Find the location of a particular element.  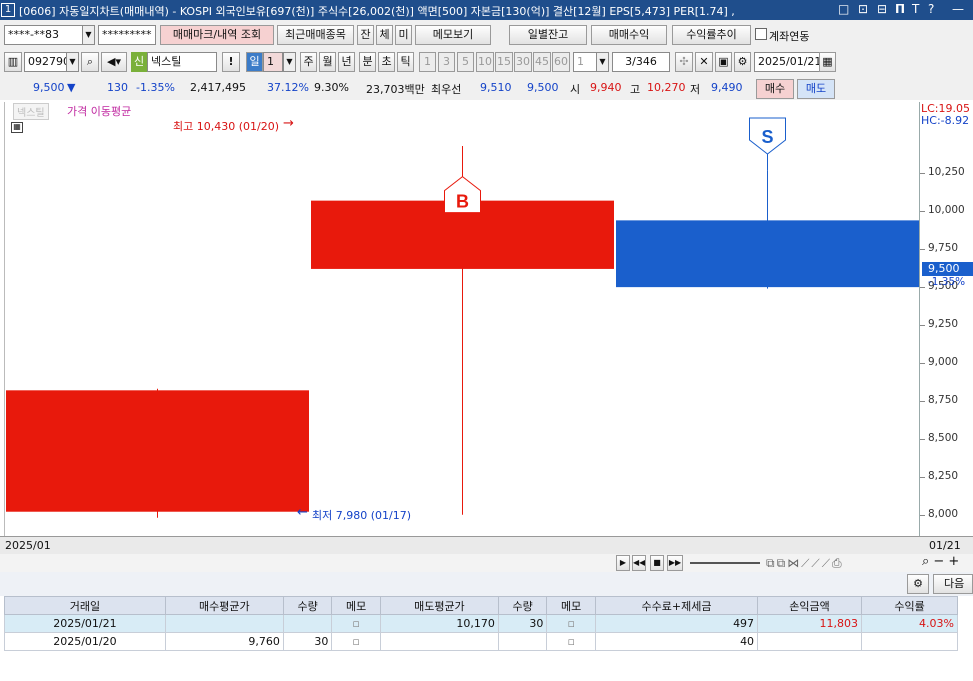

stock-code-input: 092790 is located at coordinates (46, 62).